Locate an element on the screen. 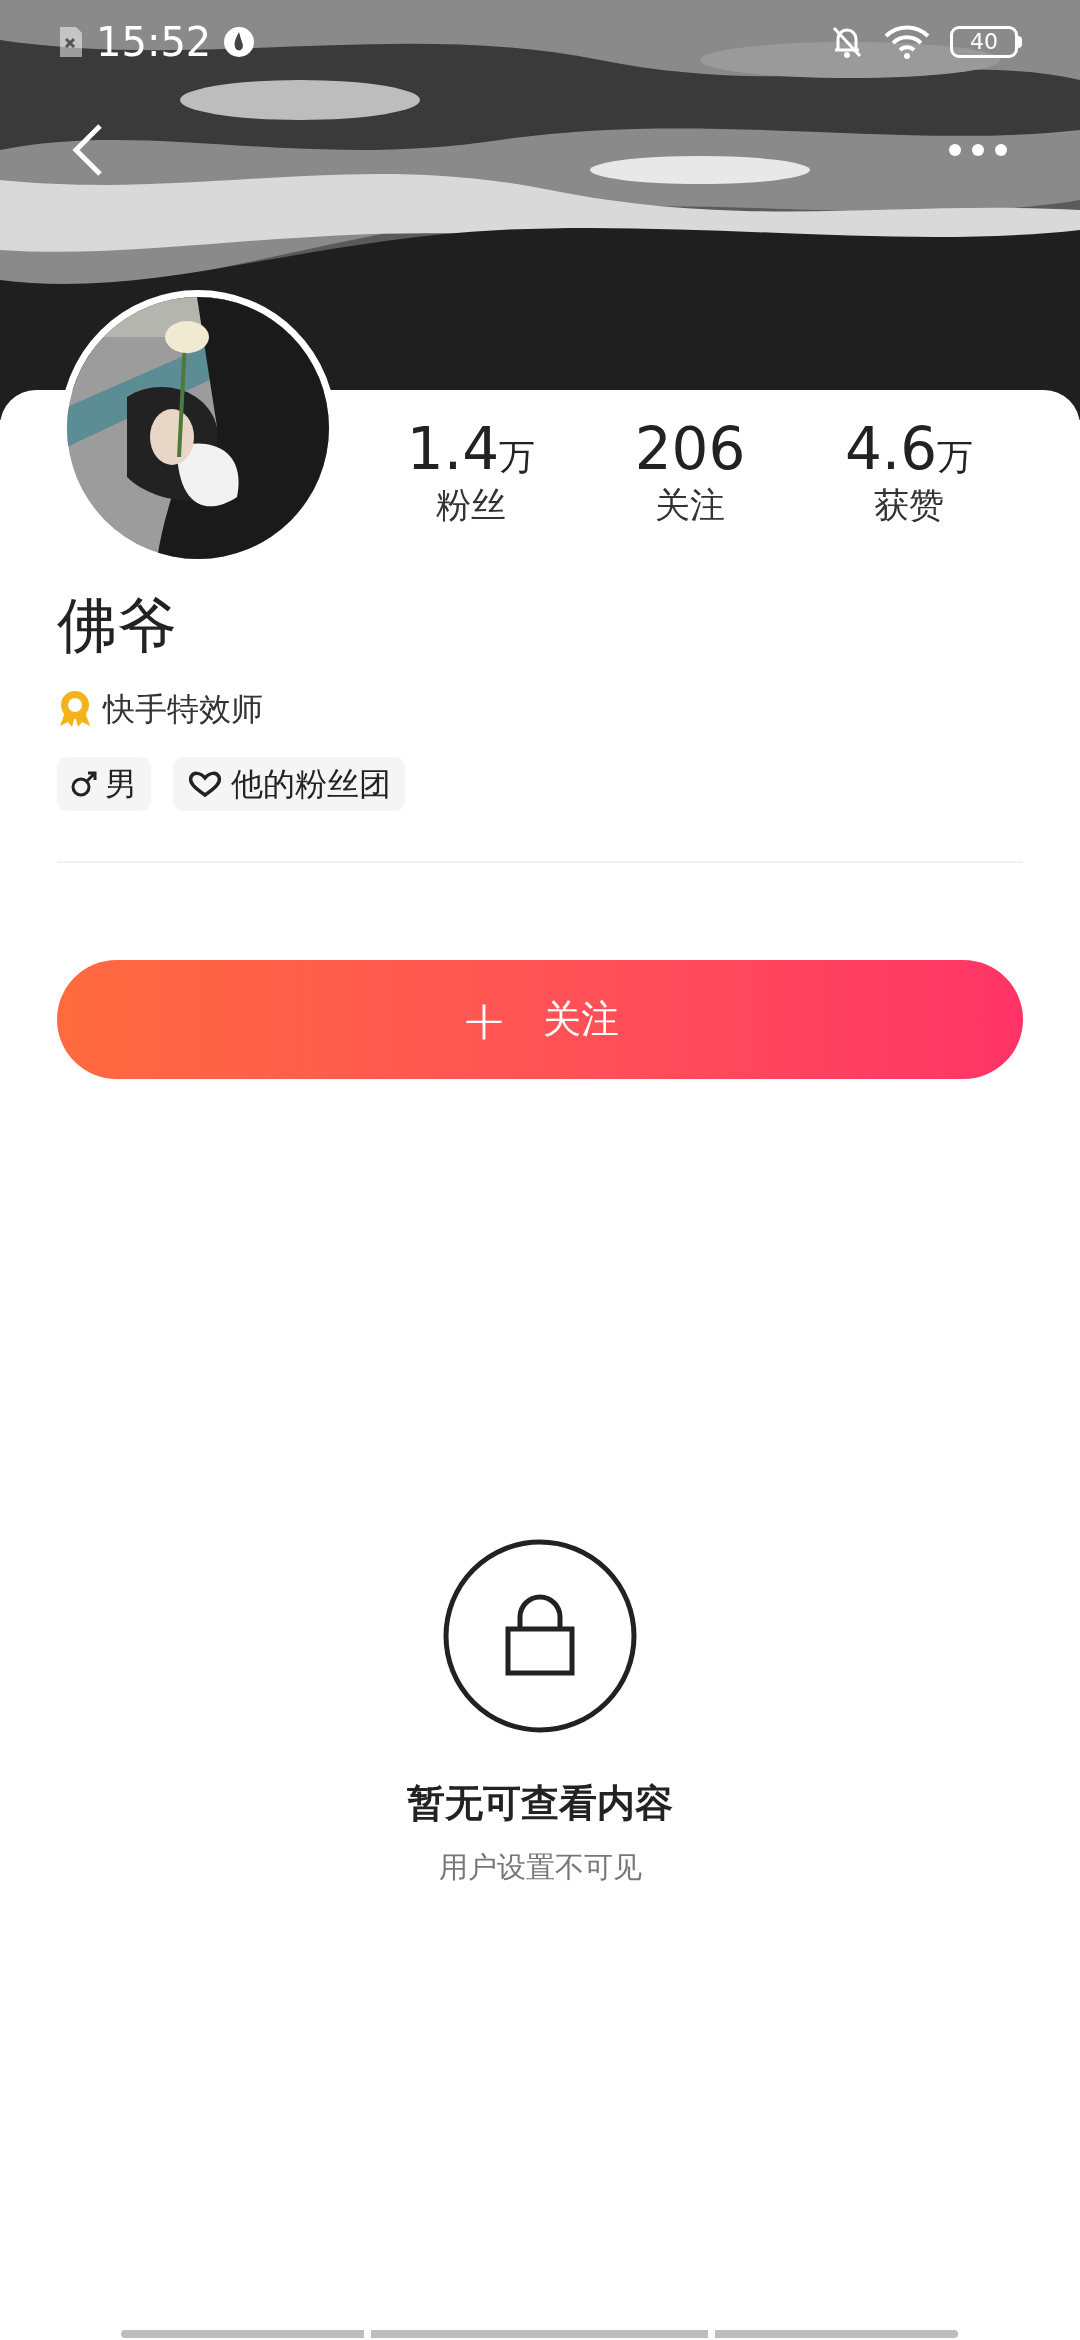 This screenshot has width=1080, height=2340. stat-label: 粉丝 is located at coordinates (470, 505).